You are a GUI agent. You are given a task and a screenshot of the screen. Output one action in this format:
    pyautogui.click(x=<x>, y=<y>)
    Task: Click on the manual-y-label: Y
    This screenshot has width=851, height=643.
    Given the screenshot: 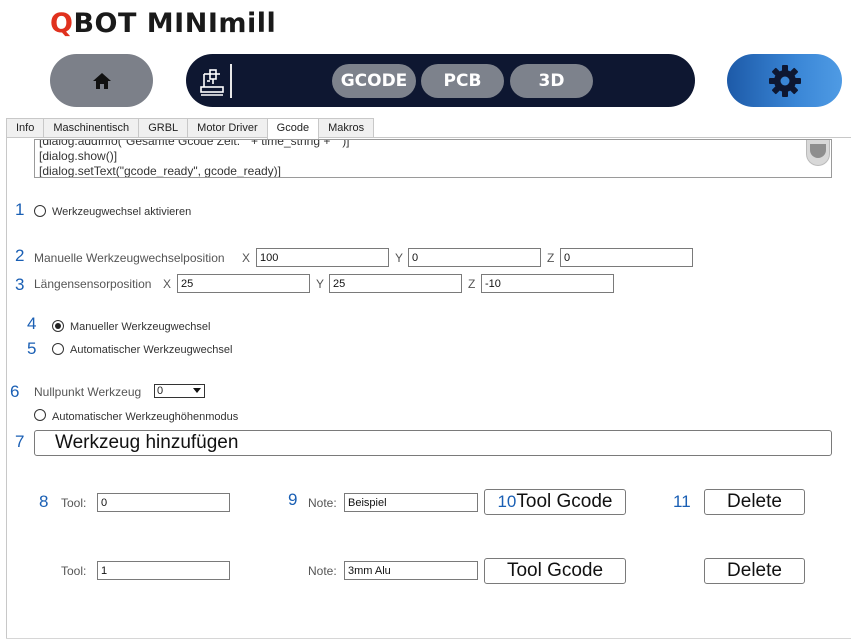 What is the action you would take?
    pyautogui.click(x=399, y=258)
    